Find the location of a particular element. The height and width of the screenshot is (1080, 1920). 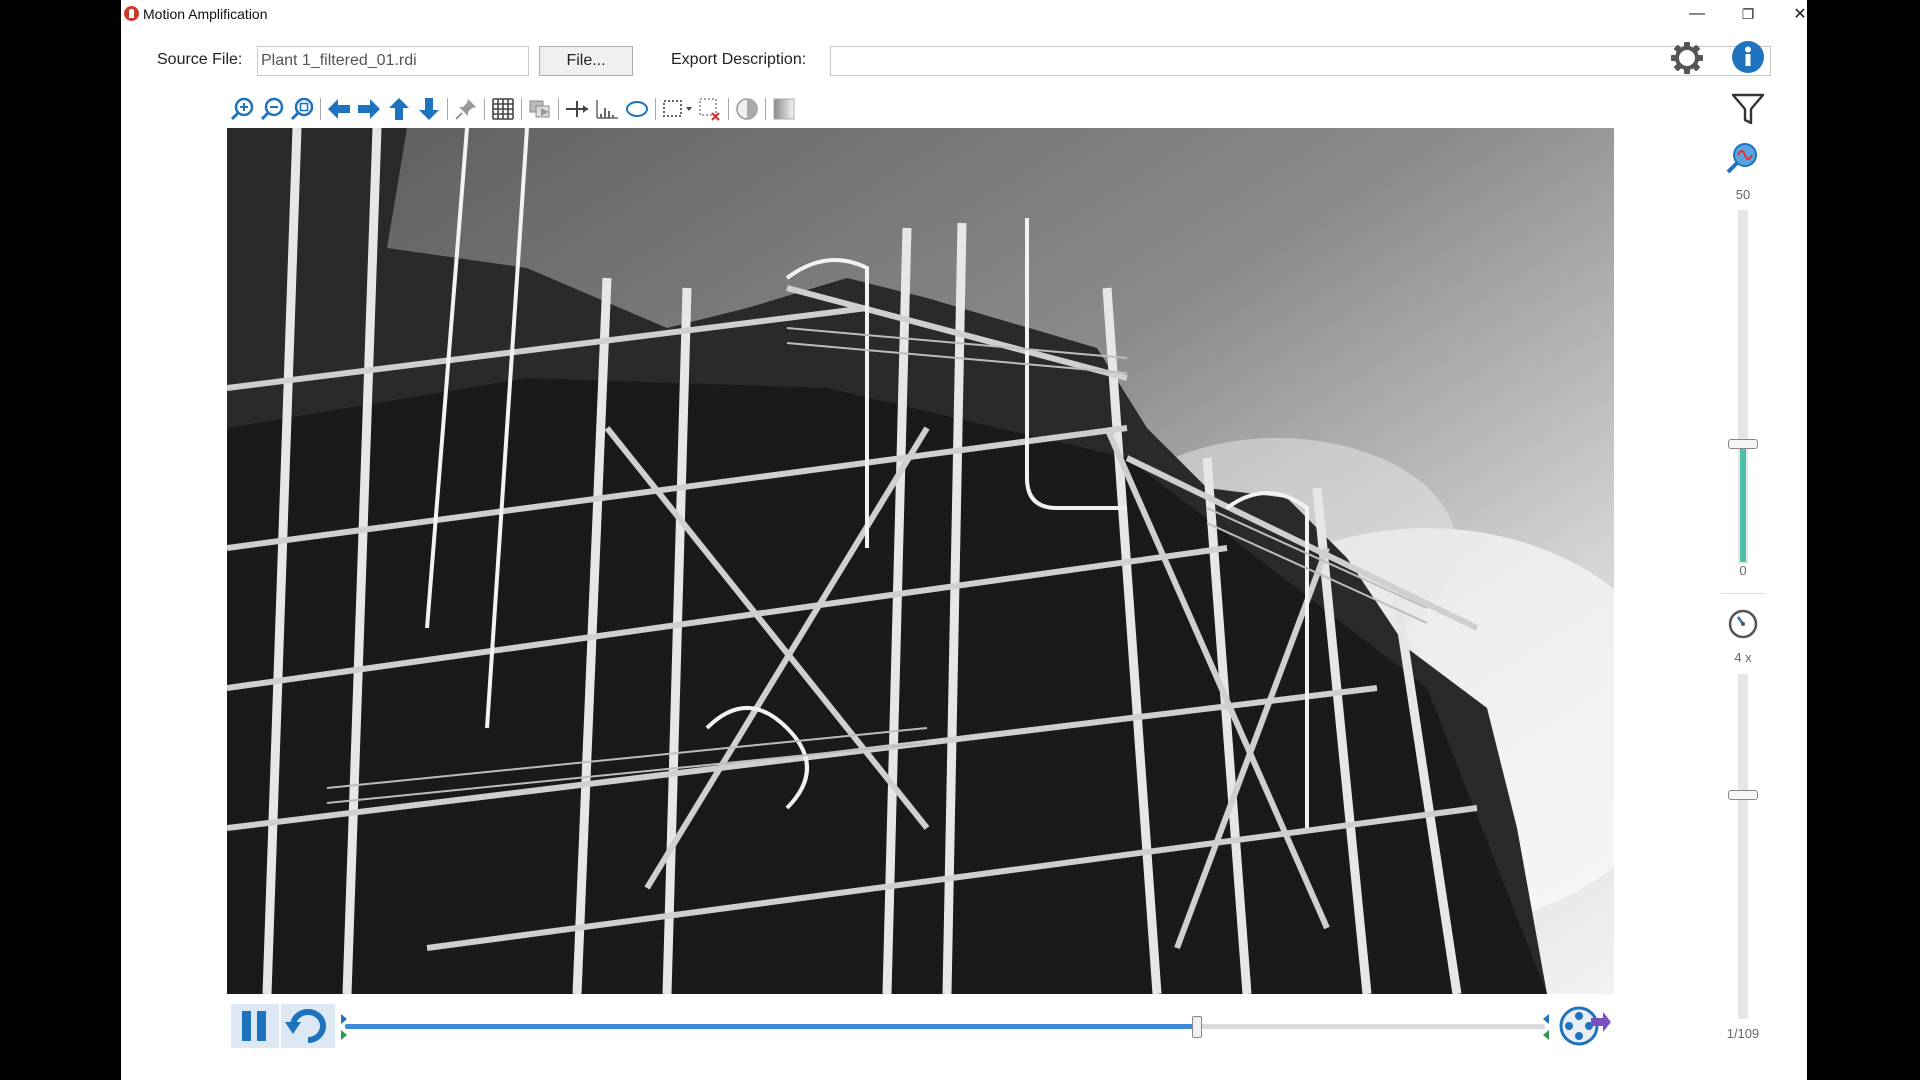

histogram-button is located at coordinates (607, 109).